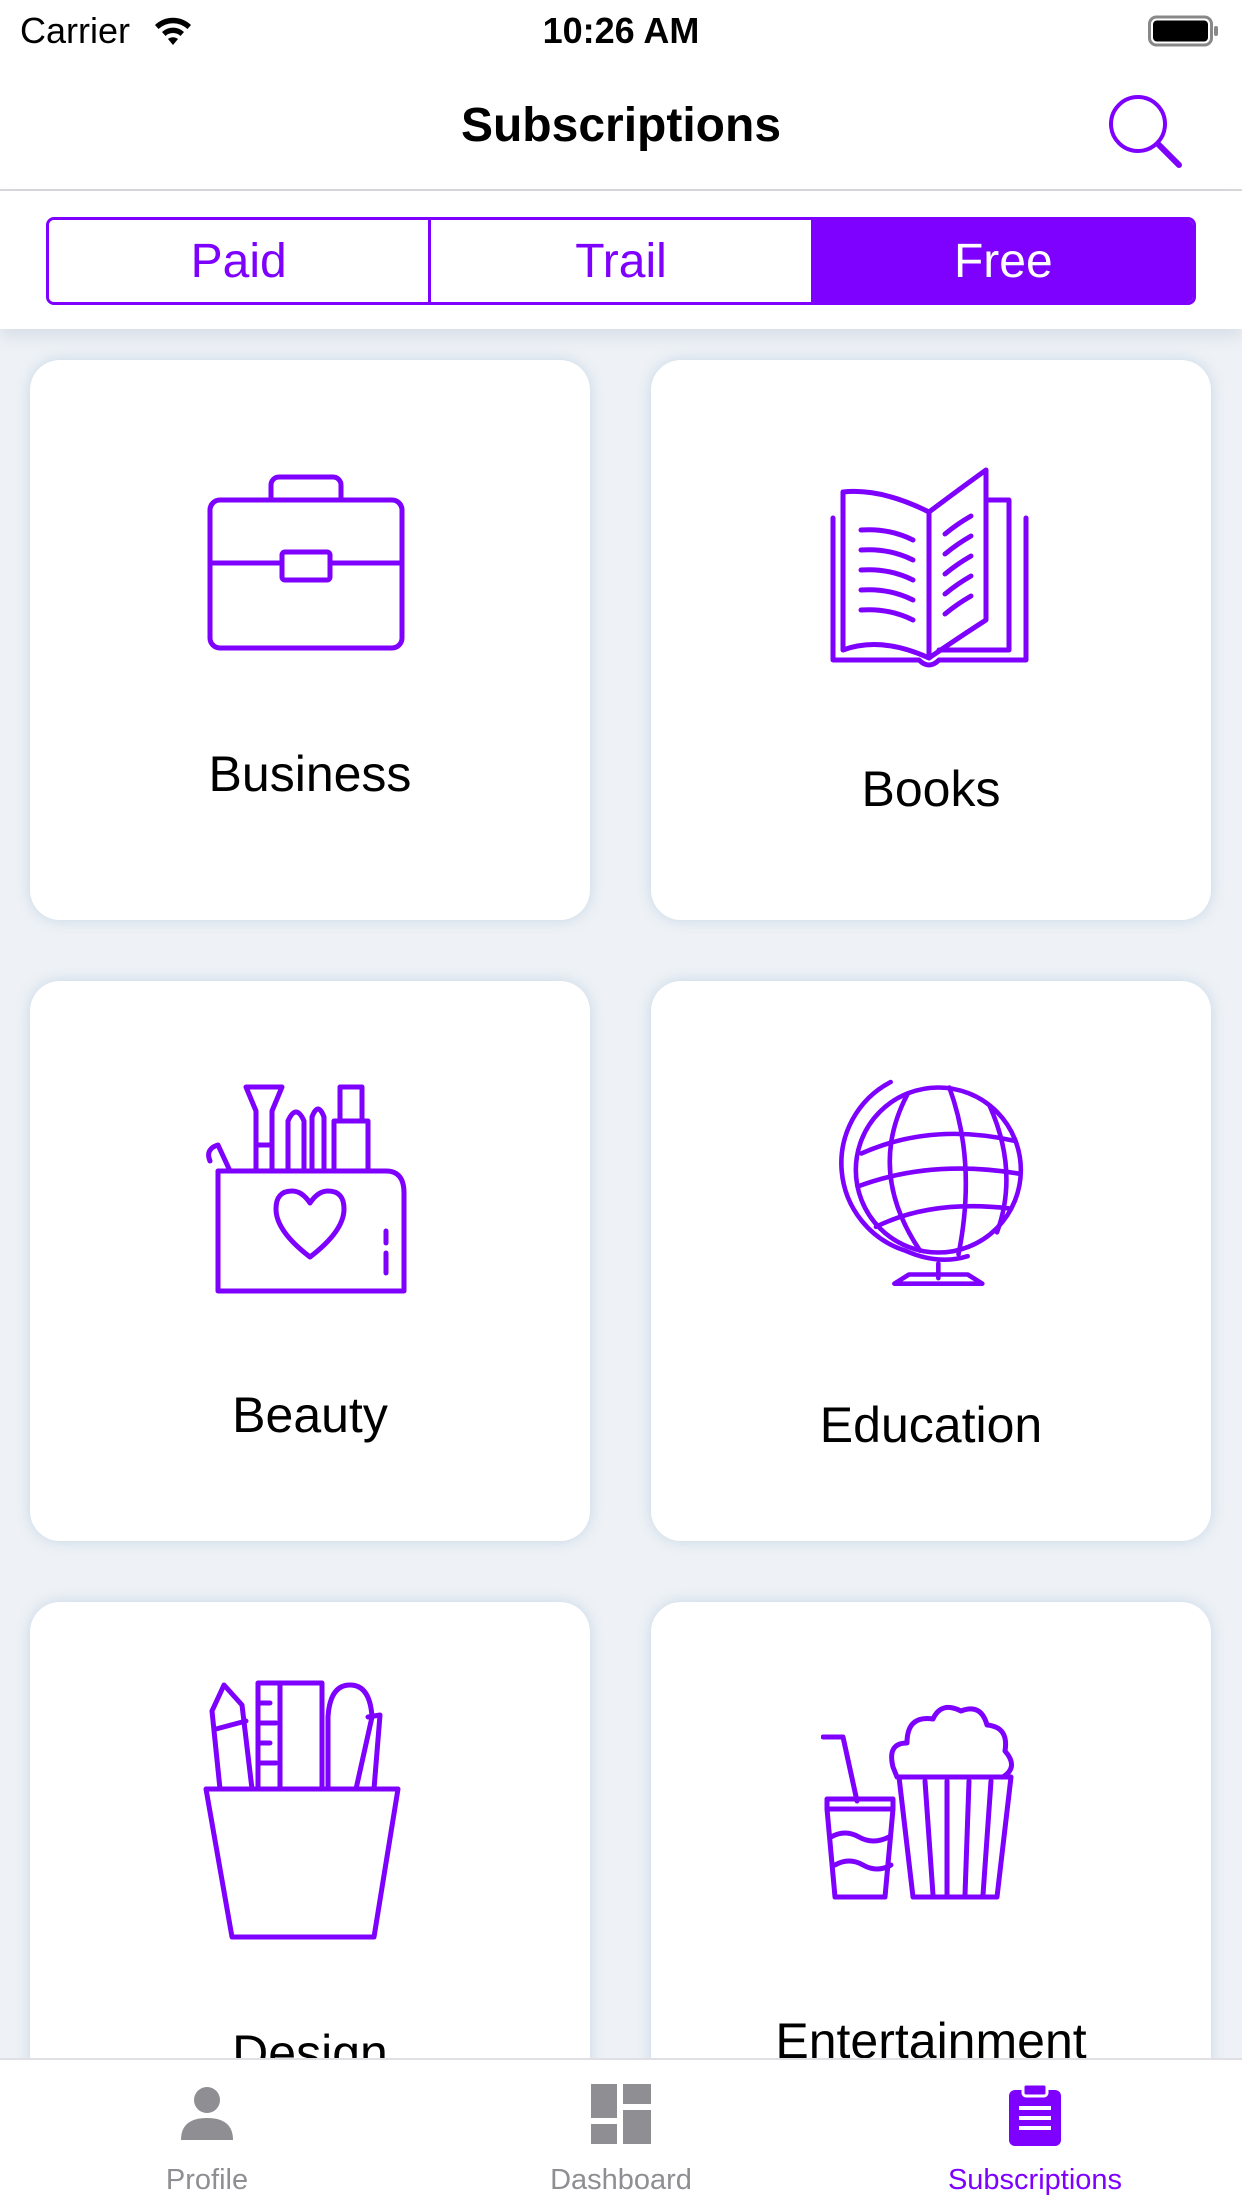  Describe the element at coordinates (306, 1189) in the screenshot. I see `makeup-bag-icon` at that location.